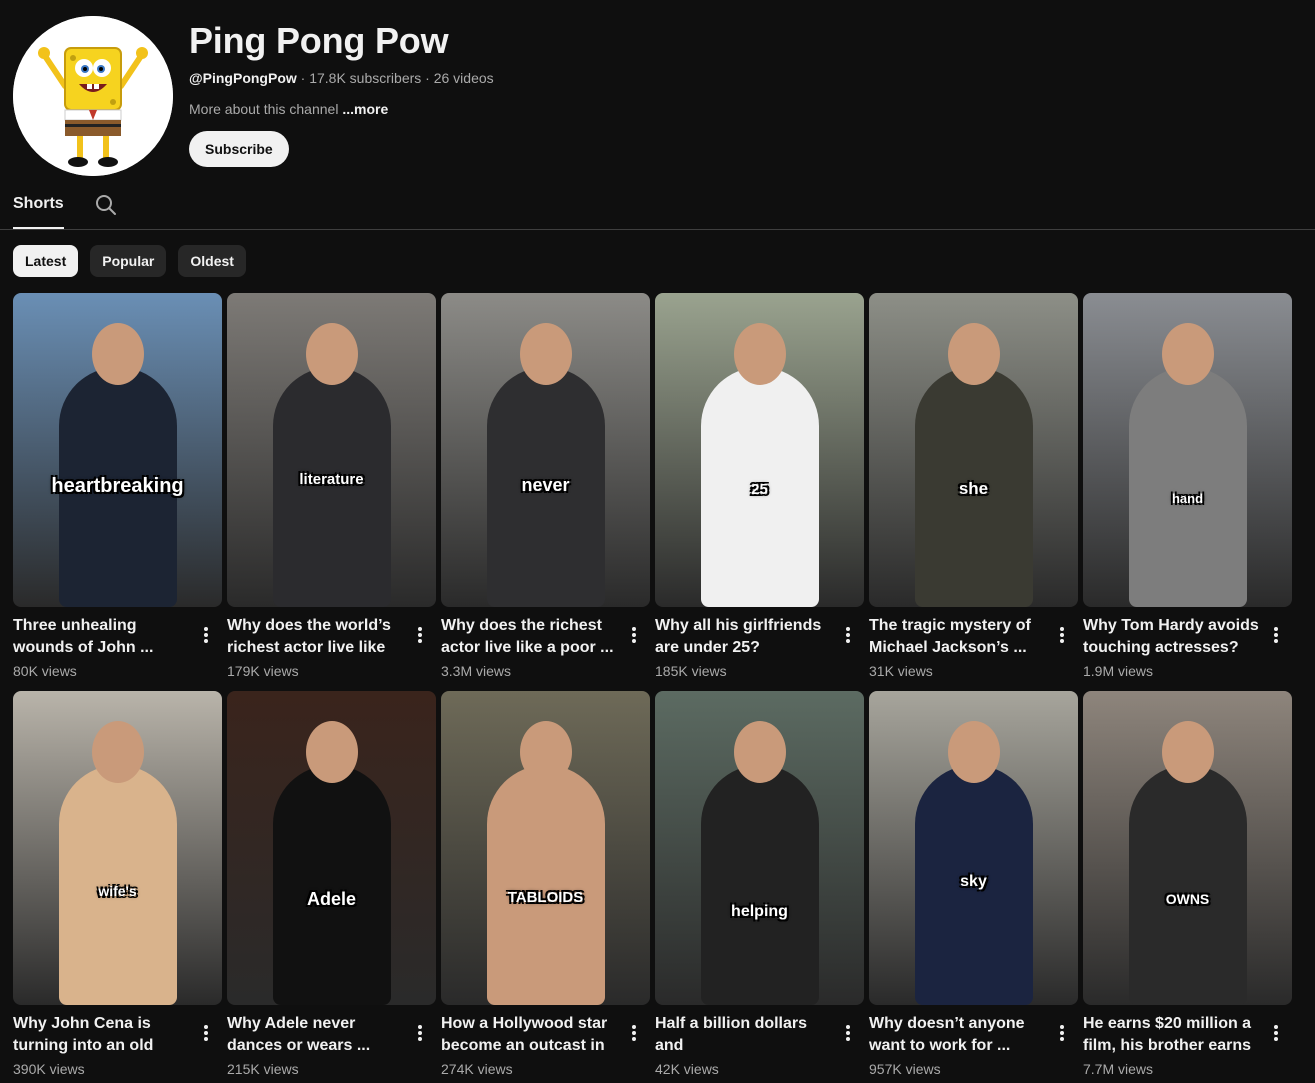 This screenshot has height=1083, width=1315. Describe the element at coordinates (1187, 848) in the screenshot. I see `short-thumbnail: OWNS` at that location.